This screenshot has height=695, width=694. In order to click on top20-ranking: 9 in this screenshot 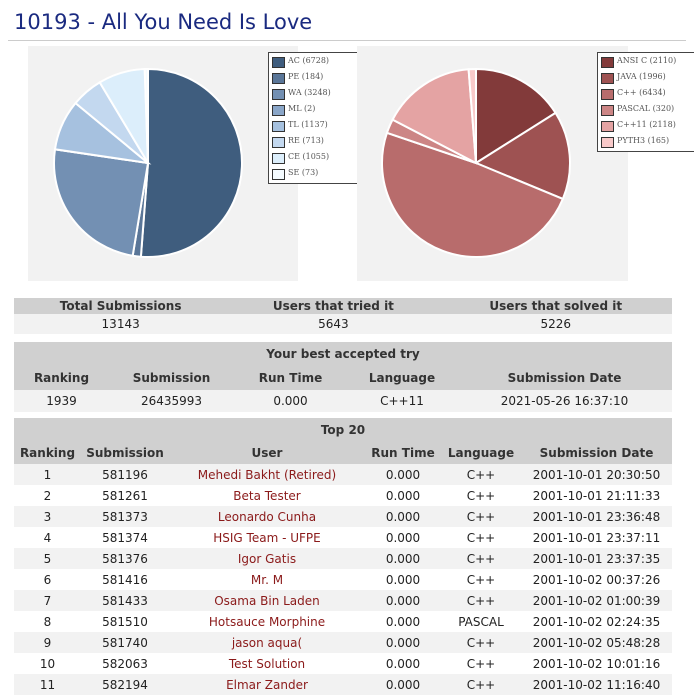, I will do `click(47, 642)`.